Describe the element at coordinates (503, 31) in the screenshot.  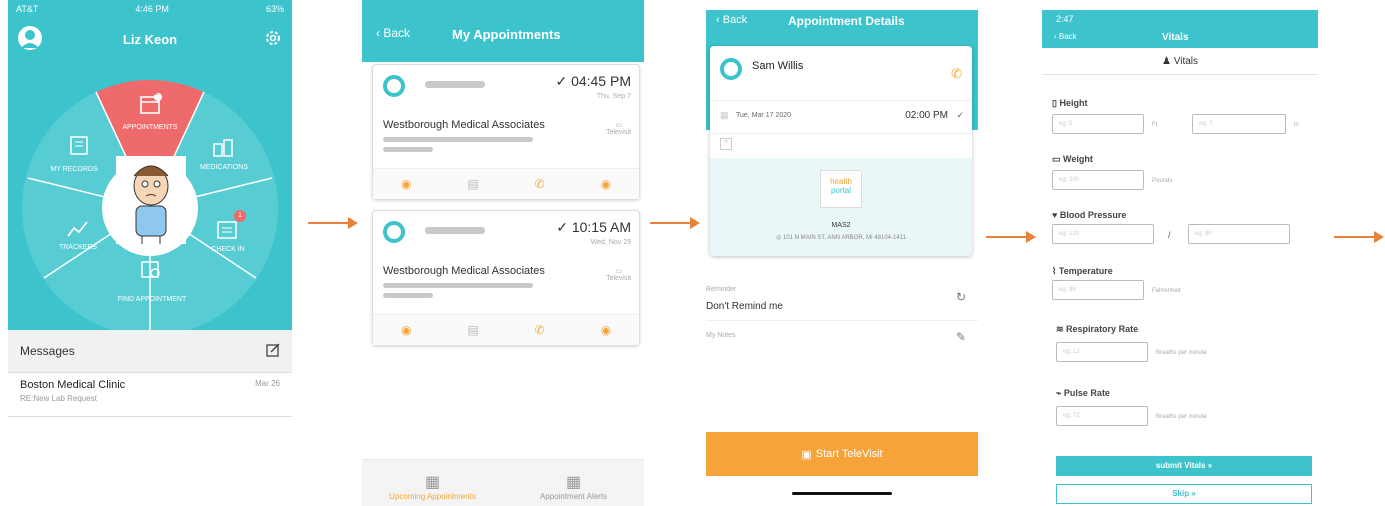
I see `appointments-header: ‹ Back My Appointments` at that location.